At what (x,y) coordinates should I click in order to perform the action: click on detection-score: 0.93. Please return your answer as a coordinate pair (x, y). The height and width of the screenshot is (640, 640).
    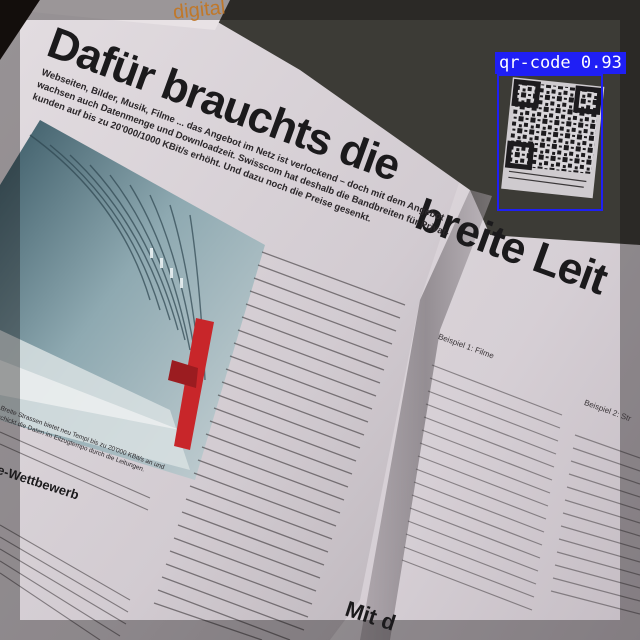
    Looking at the image, I should click on (601, 63).